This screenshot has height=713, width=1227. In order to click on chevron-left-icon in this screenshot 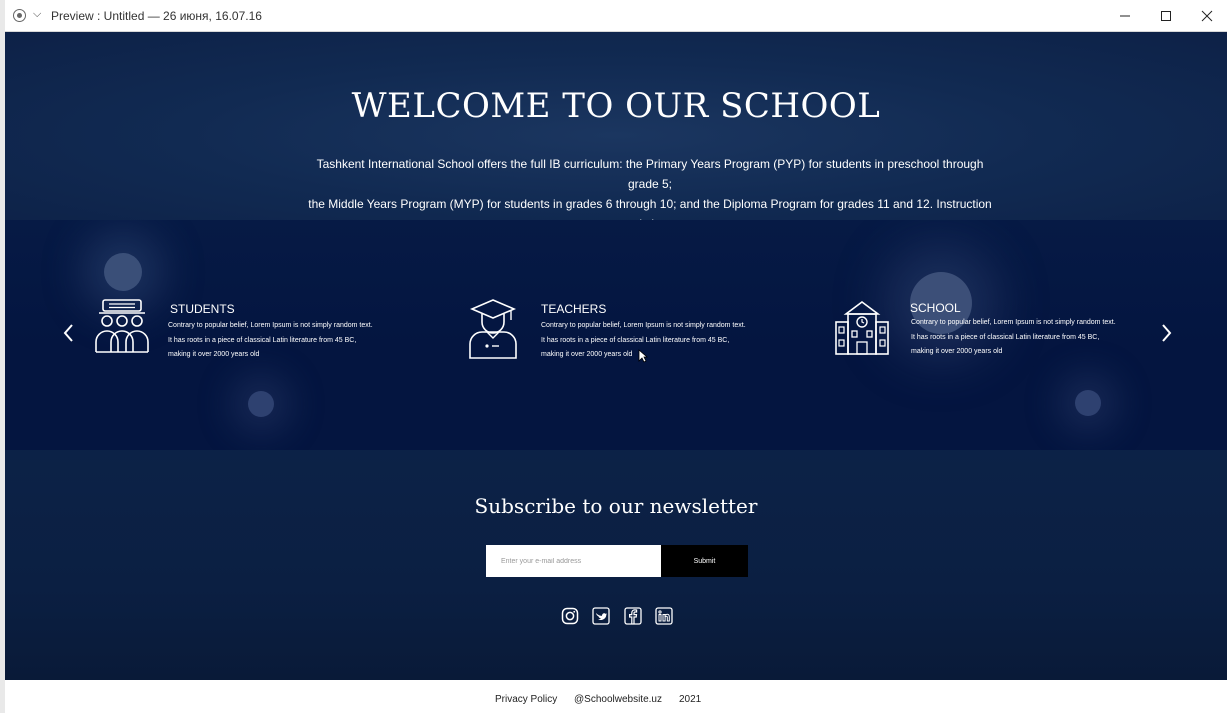, I will do `click(68, 333)`.